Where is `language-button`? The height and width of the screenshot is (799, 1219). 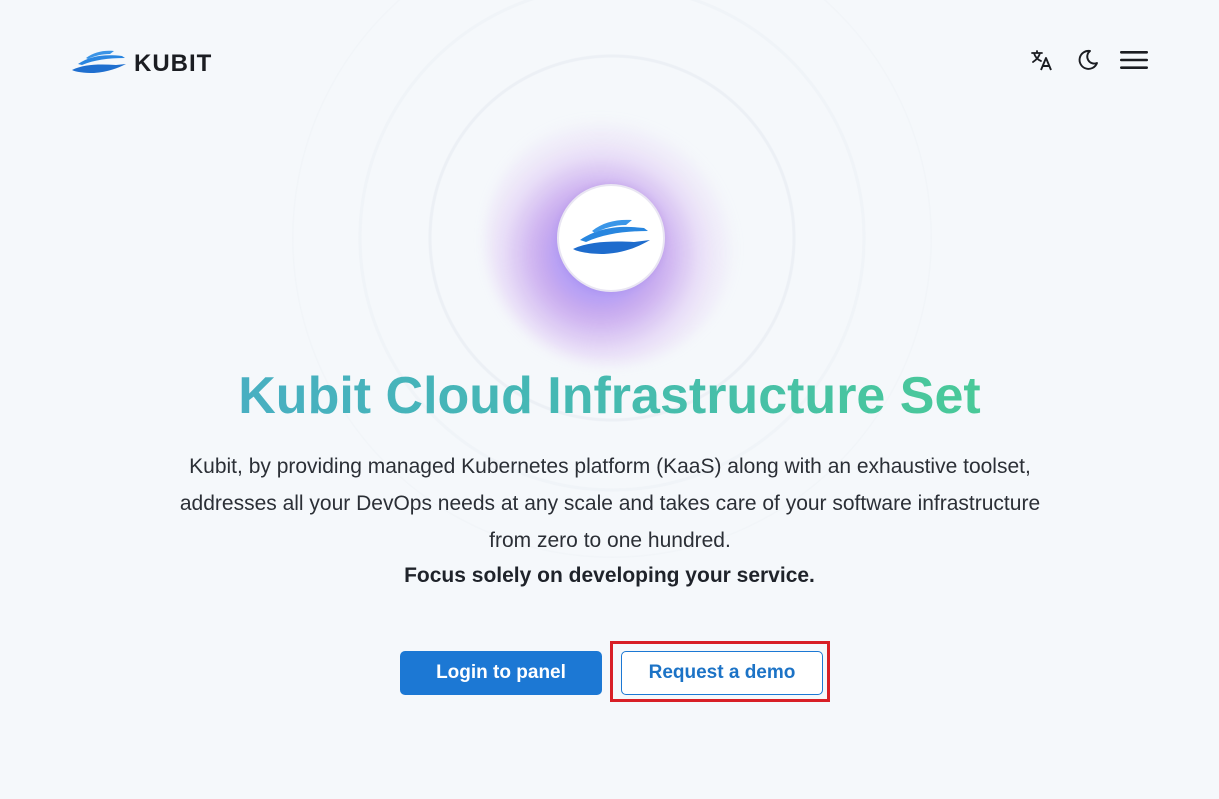
language-button is located at coordinates (1042, 62).